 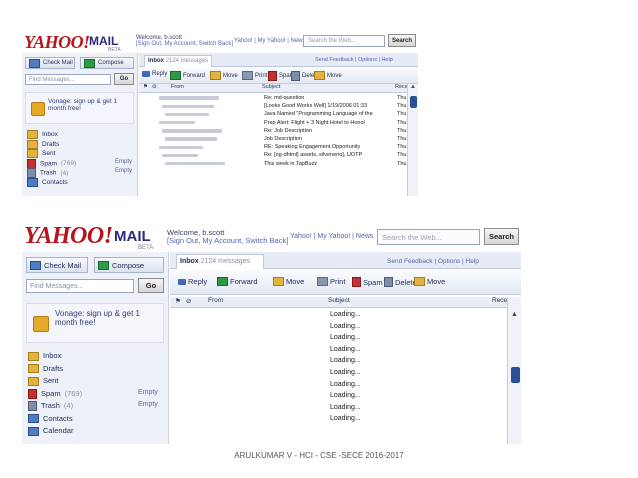 What do you see at coordinates (334, 75) in the screenshot?
I see `toolbar-label: Move` at bounding box center [334, 75].